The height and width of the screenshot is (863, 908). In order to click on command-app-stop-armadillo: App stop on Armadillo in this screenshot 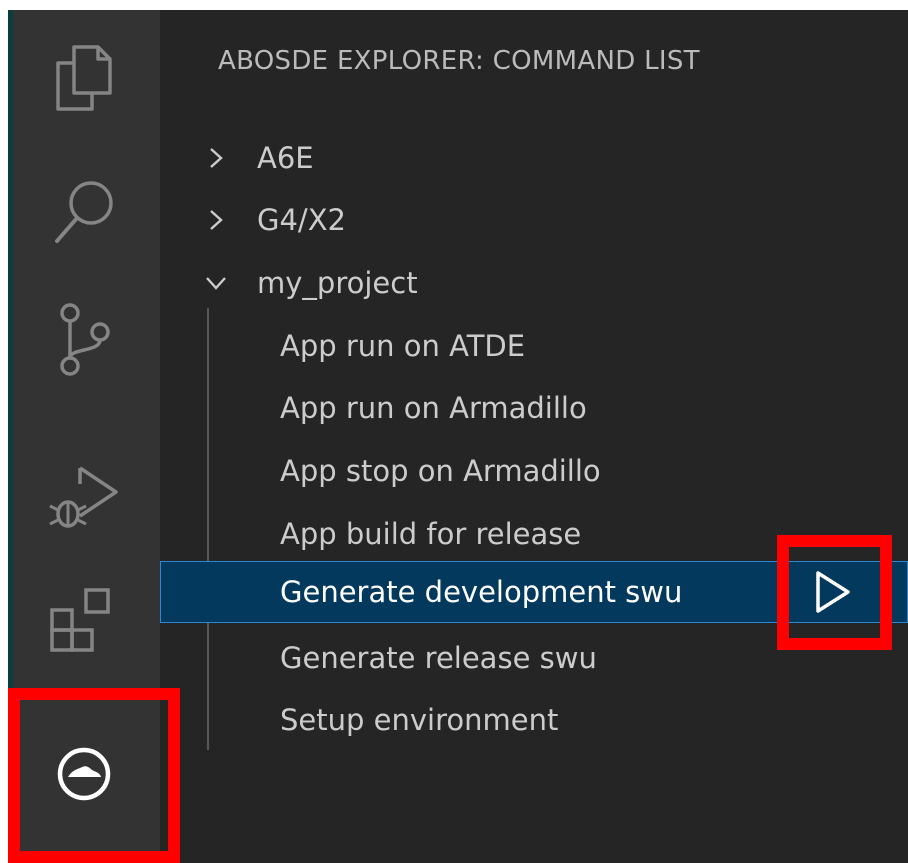, I will do `click(534, 471)`.